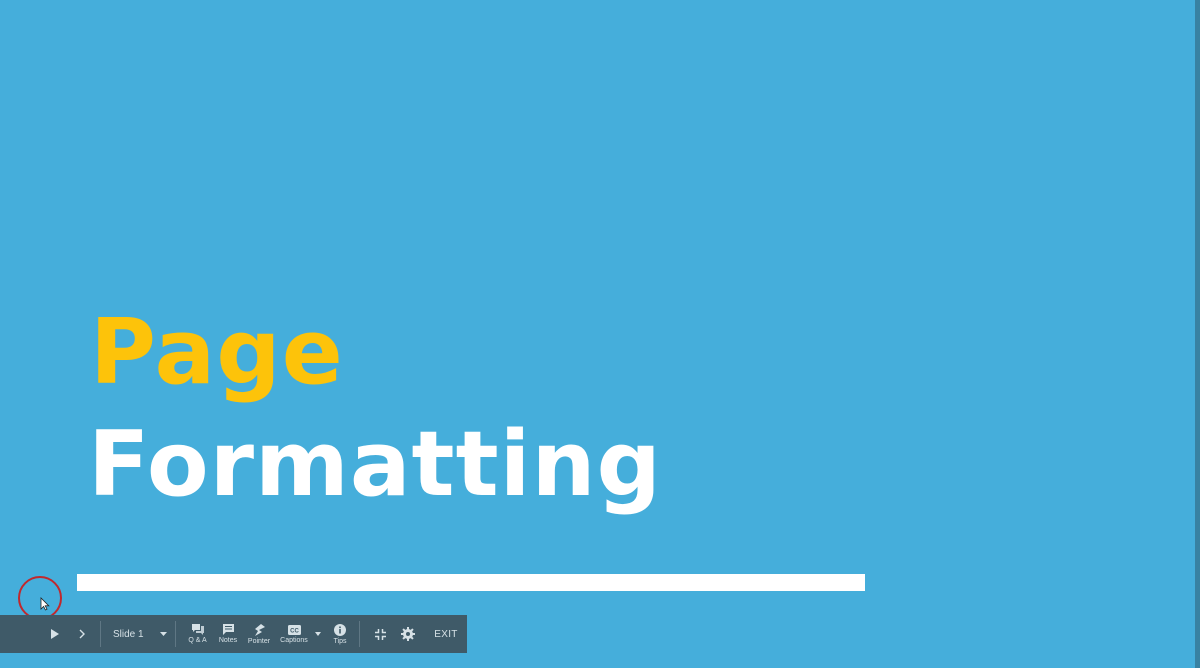  What do you see at coordinates (340, 629) in the screenshot?
I see `info-icon` at bounding box center [340, 629].